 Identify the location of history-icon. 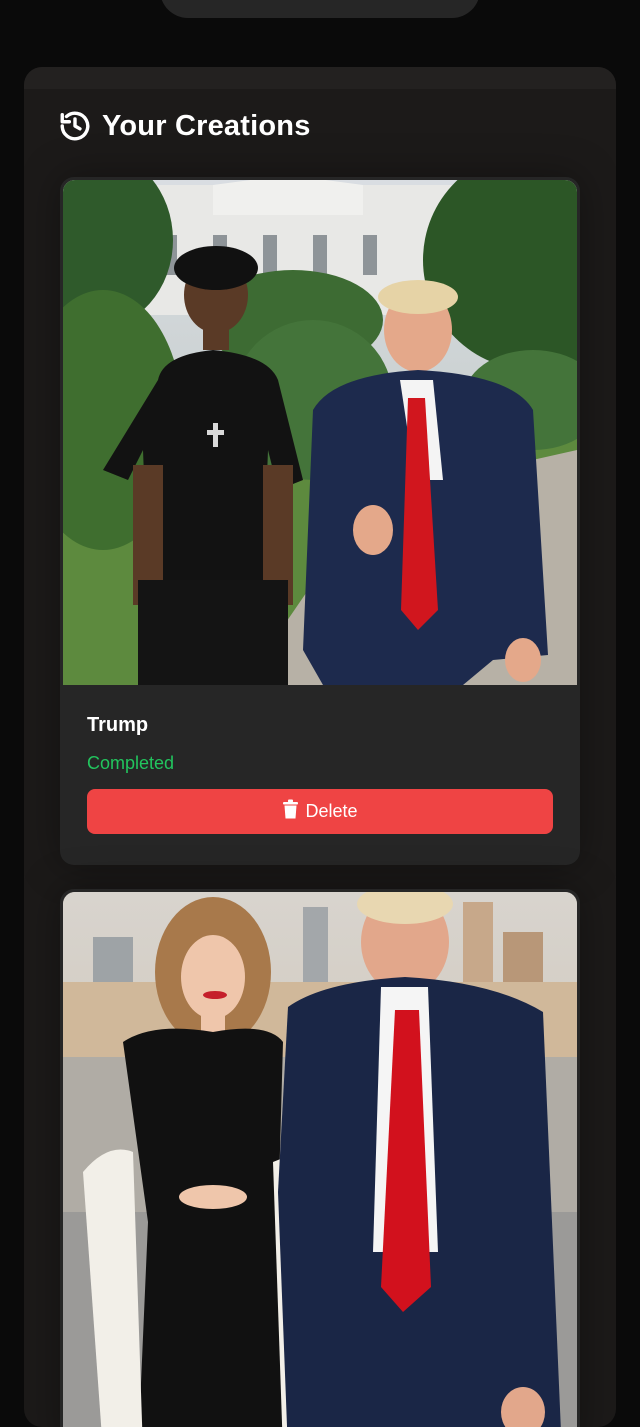
(75, 126).